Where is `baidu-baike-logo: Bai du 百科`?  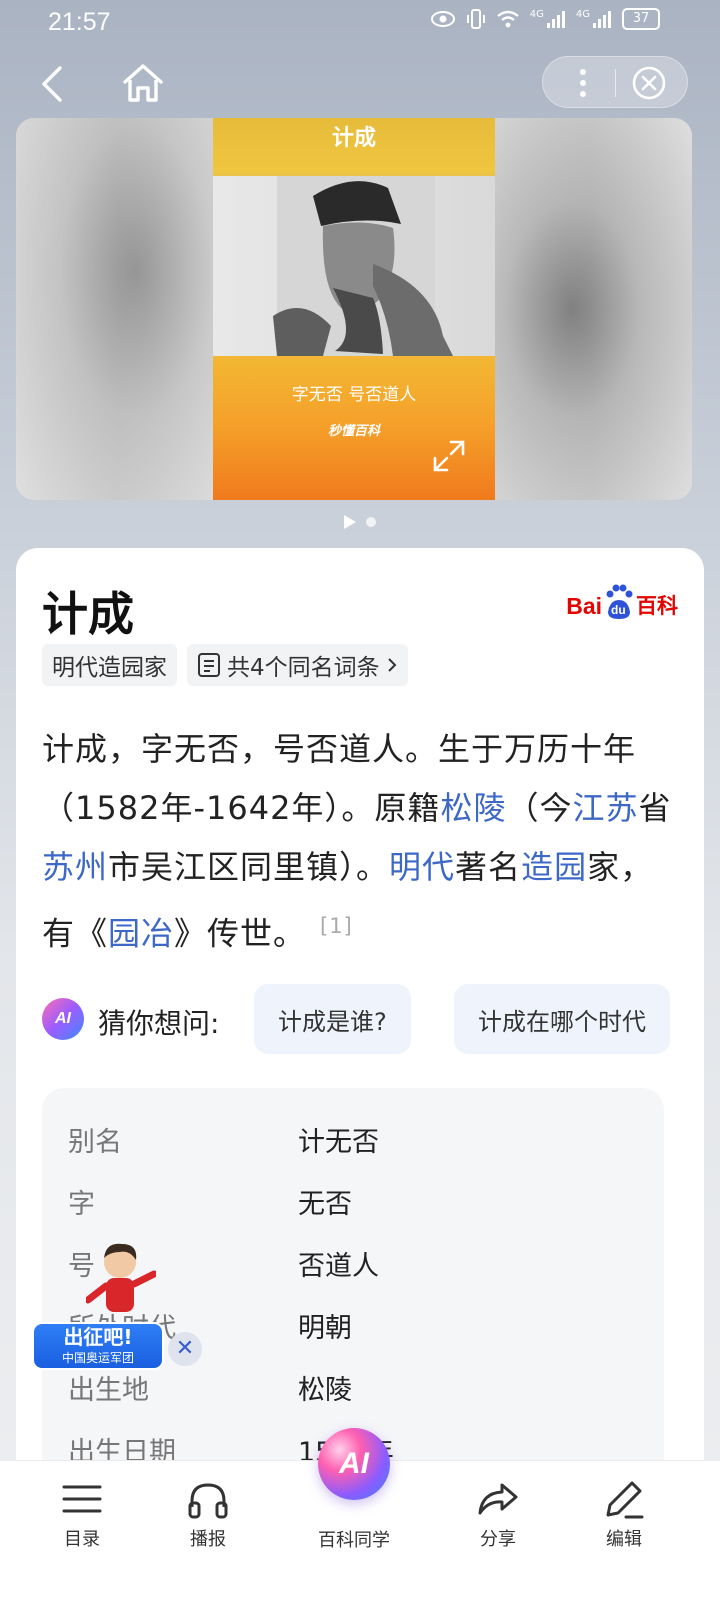
baidu-baike-logo: Bai du 百科 is located at coordinates (622, 600).